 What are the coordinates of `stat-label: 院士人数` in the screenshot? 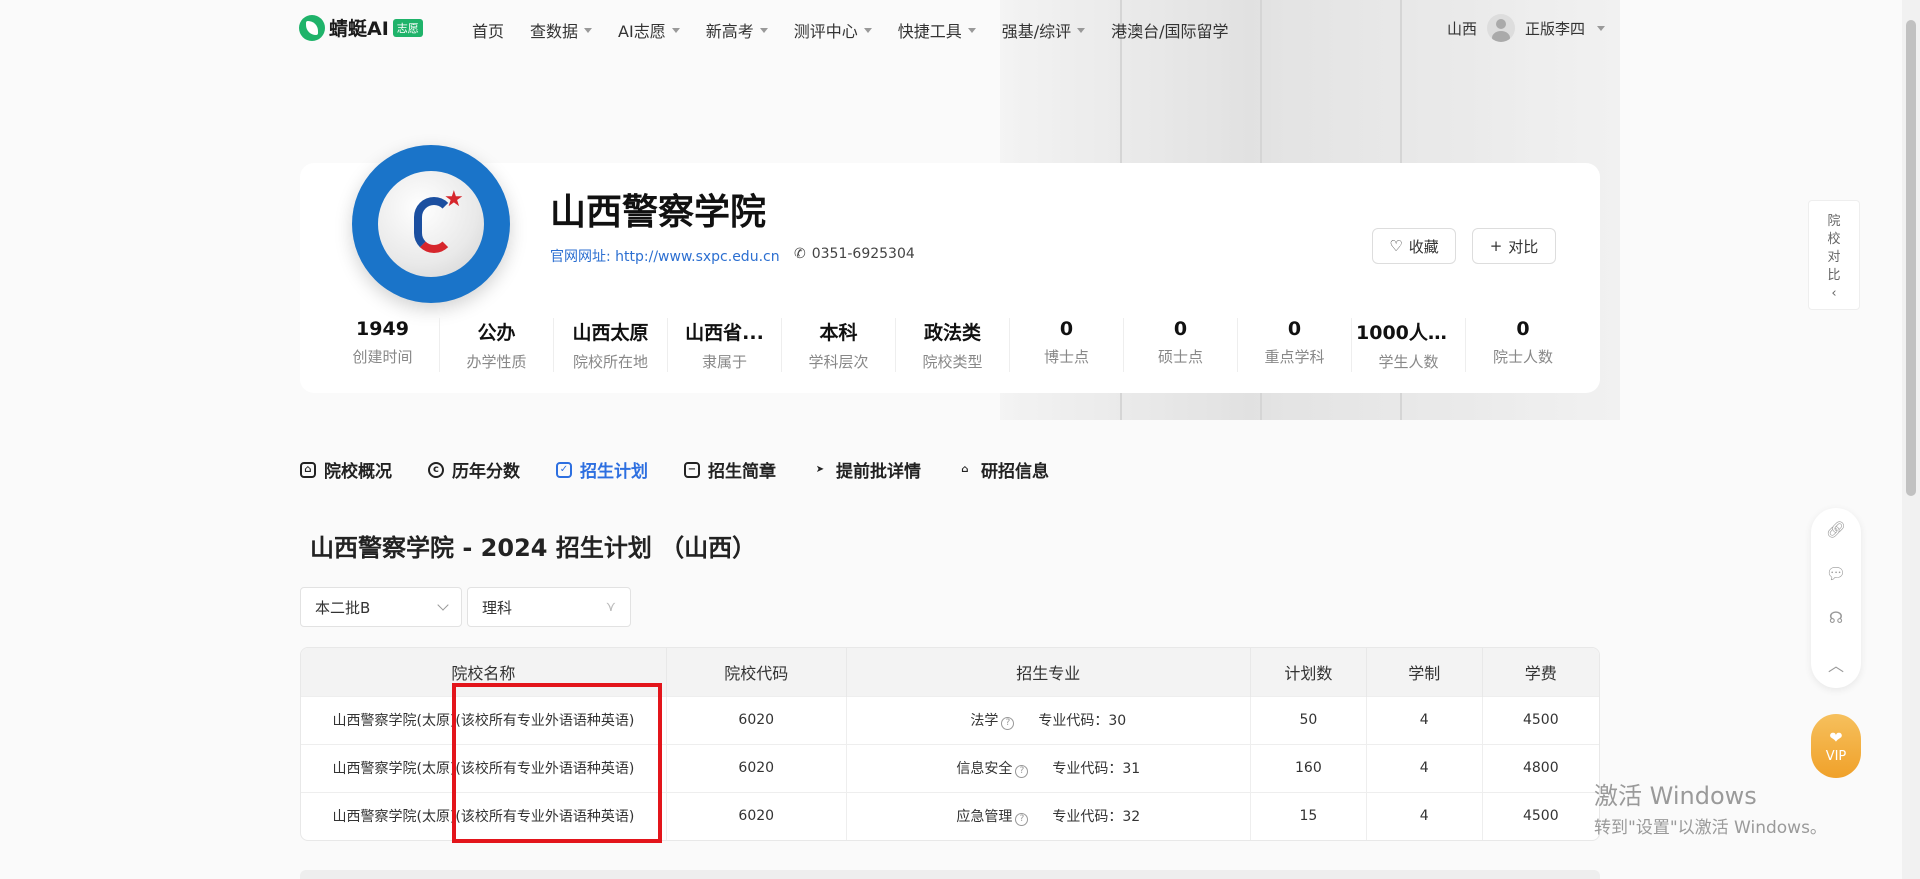 It's located at (1522, 357).